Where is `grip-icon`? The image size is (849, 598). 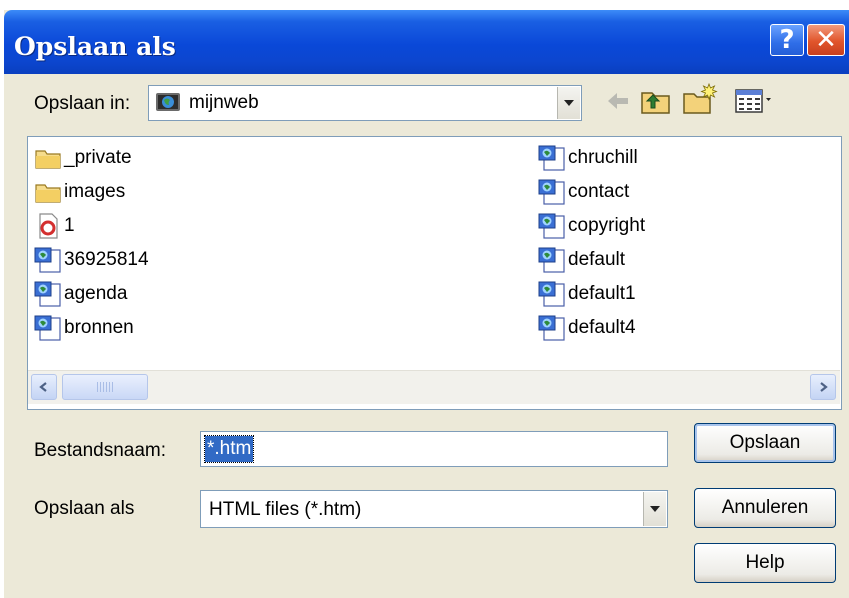
grip-icon is located at coordinates (105, 387).